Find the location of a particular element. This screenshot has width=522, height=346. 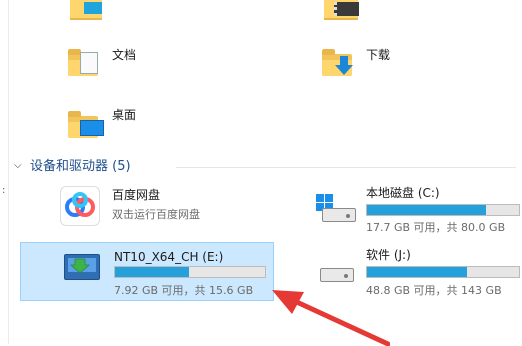

monitor-icon is located at coordinates (92, 128).